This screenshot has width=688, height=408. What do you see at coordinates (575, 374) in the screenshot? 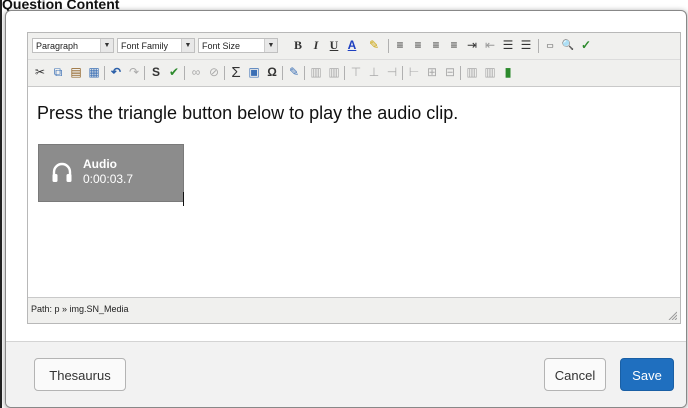
I see `cancel-button: Cancel` at bounding box center [575, 374].